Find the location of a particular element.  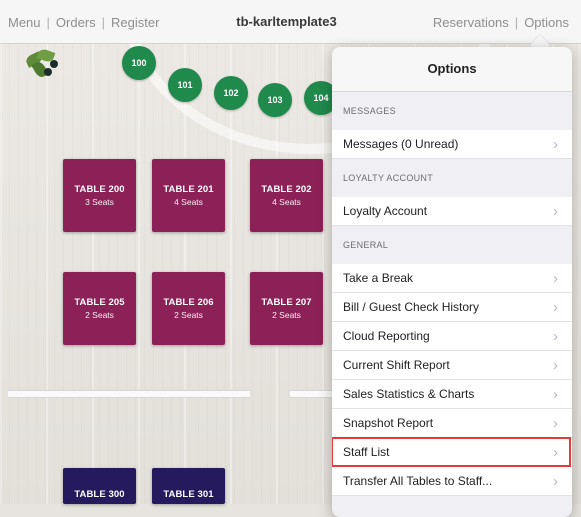

reservations-link: Reservations is located at coordinates (471, 22).